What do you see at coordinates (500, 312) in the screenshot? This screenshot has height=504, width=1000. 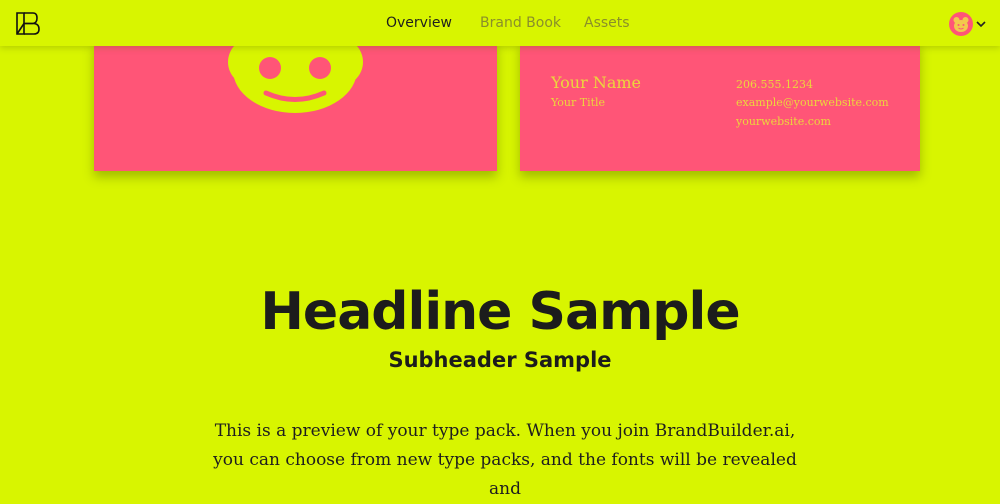 I see `headline-sample: Headline Sample` at bounding box center [500, 312].